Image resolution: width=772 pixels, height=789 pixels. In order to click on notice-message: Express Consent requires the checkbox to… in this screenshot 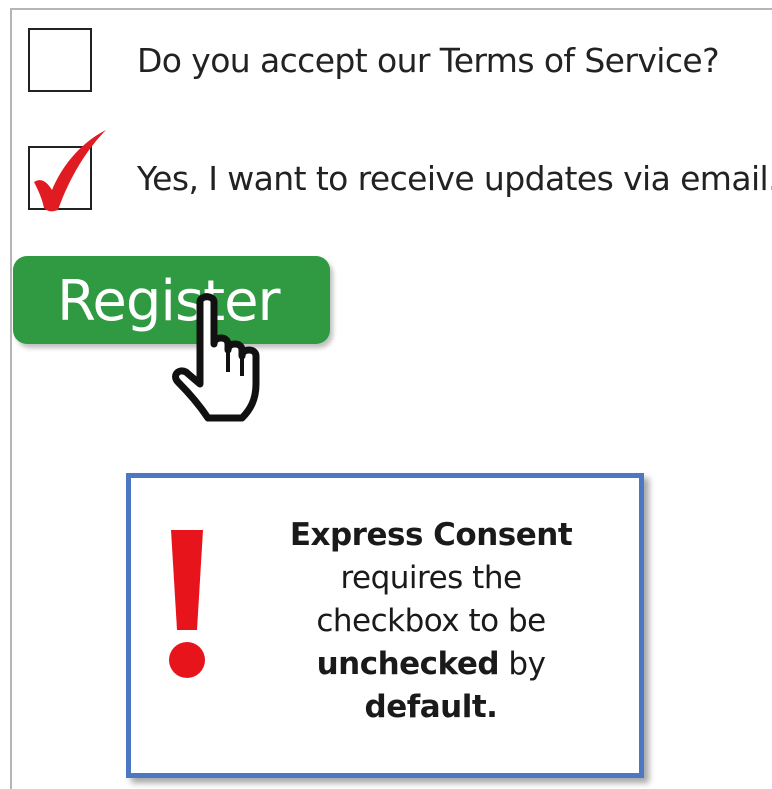, I will do `click(431, 621)`.